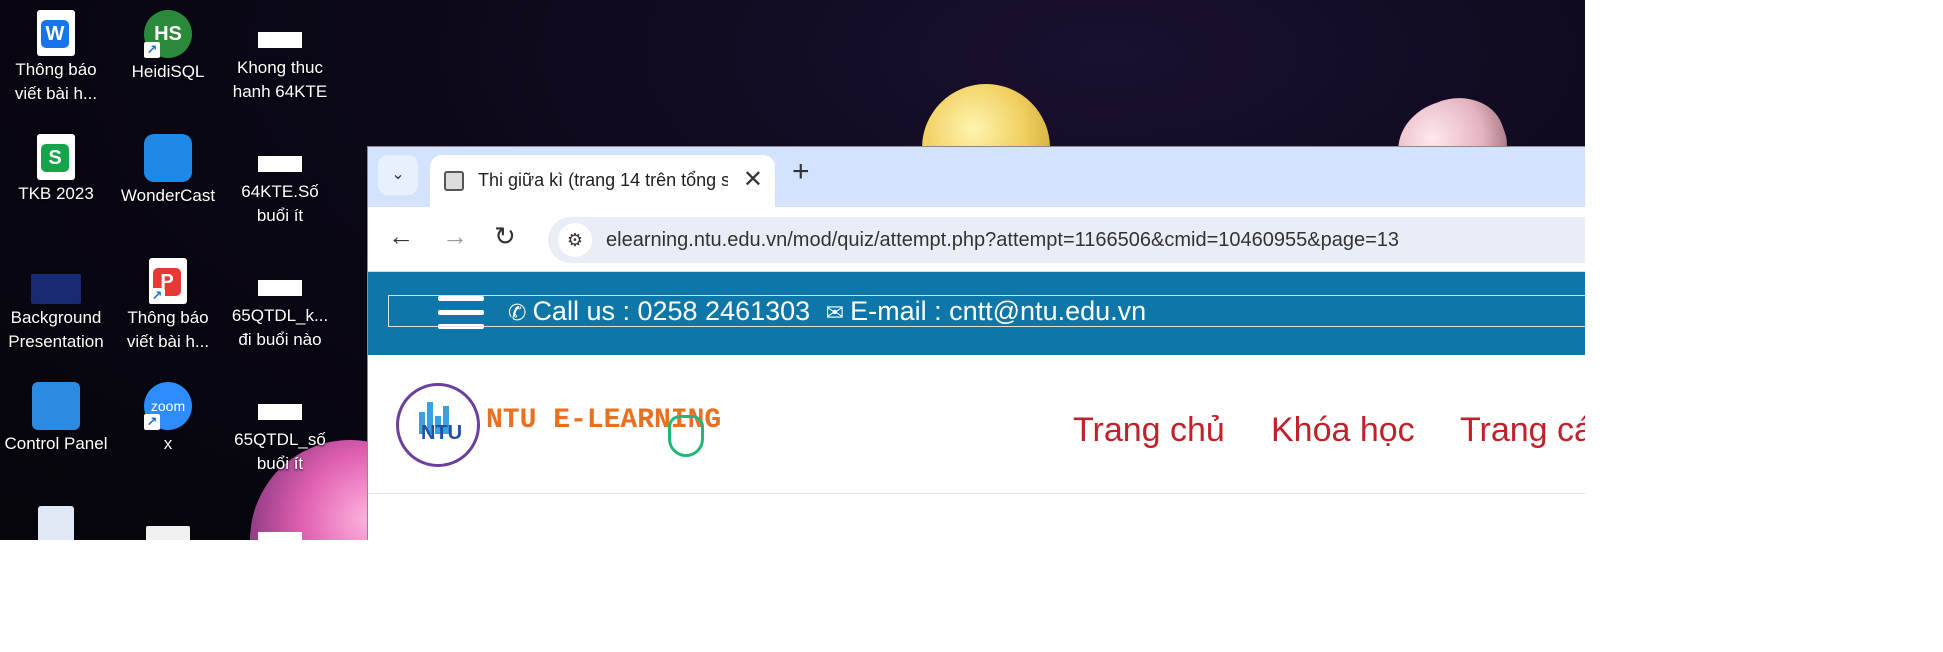 The image size is (1943, 652). What do you see at coordinates (280, 451) in the screenshot?
I see `icon-label: 65QTDL_số buổi ít` at bounding box center [280, 451].